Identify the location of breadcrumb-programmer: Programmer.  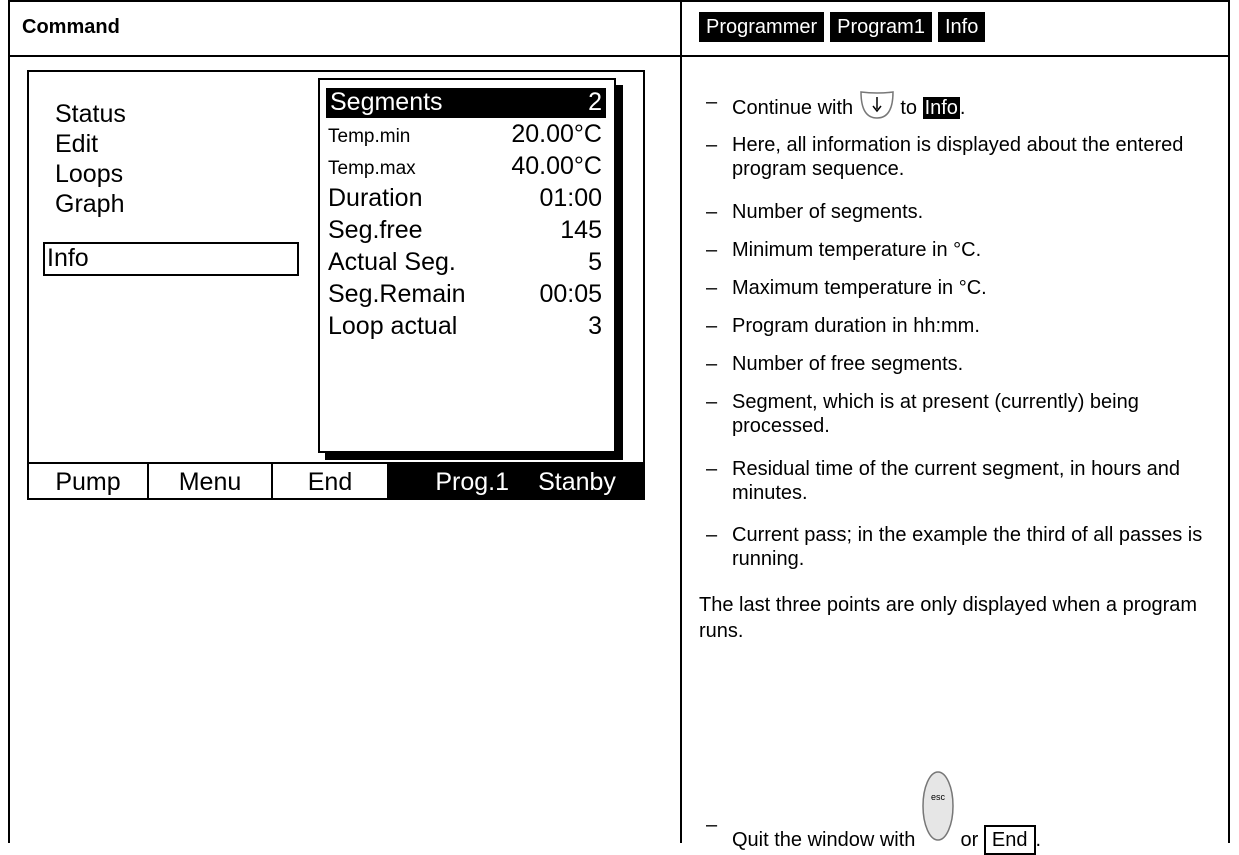
(762, 27).